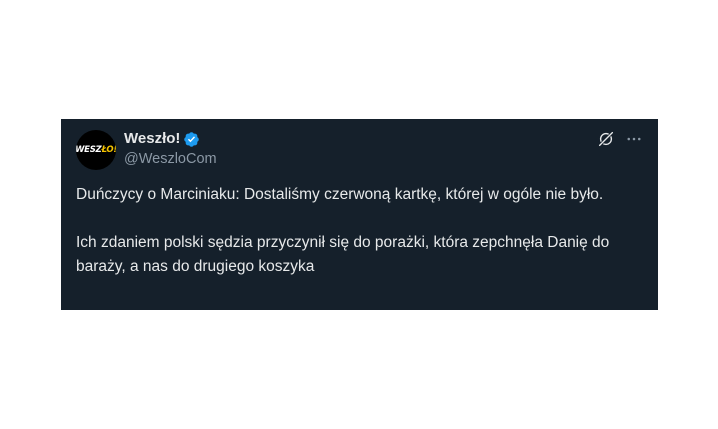 This screenshot has height=429, width=718. What do you see at coordinates (170, 159) in the screenshot?
I see `user-handle: @WeszloCom` at bounding box center [170, 159].